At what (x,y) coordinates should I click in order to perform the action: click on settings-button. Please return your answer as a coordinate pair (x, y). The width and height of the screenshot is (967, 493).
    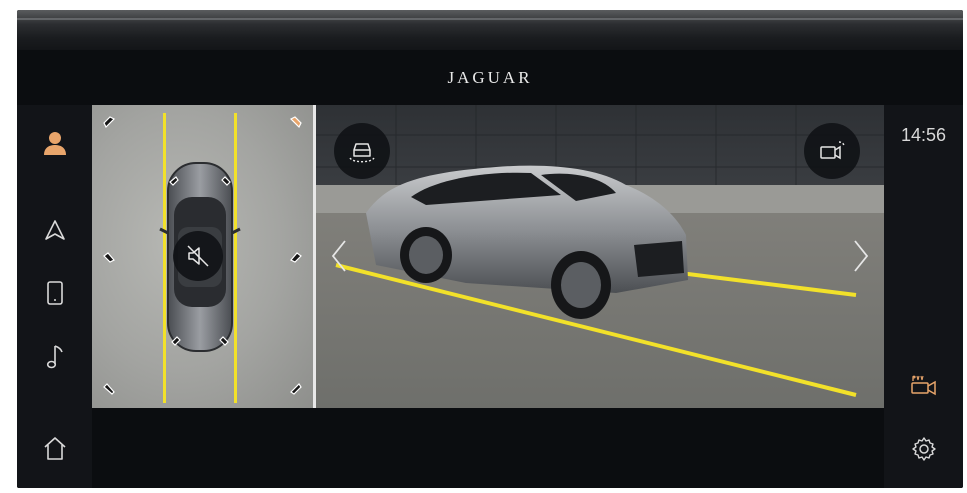
    Looking at the image, I should click on (923, 449).